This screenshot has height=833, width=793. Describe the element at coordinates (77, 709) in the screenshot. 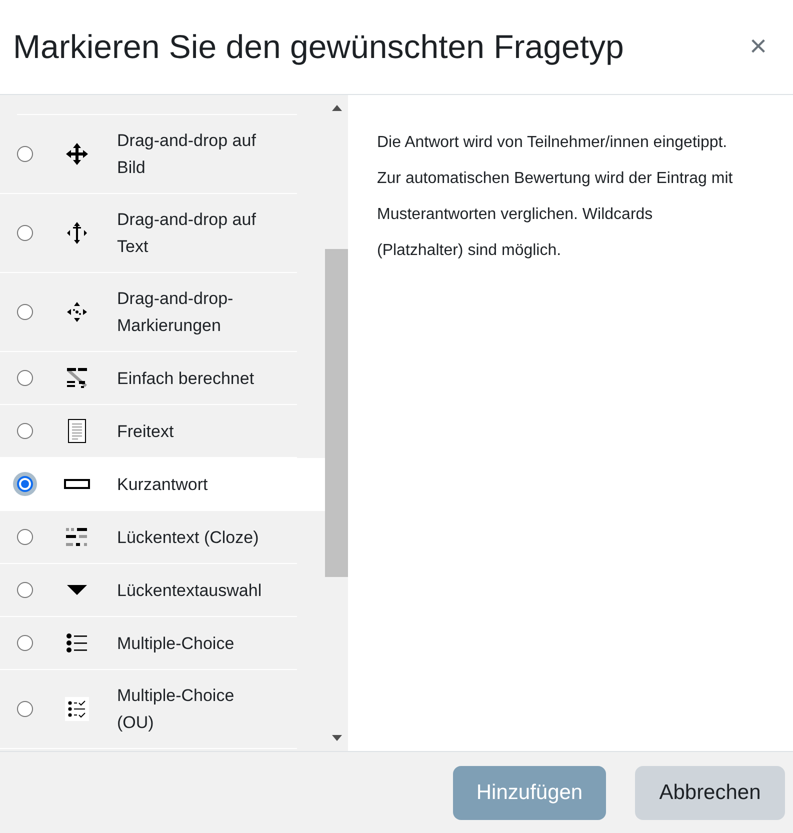

I see `checklist-icon` at that location.